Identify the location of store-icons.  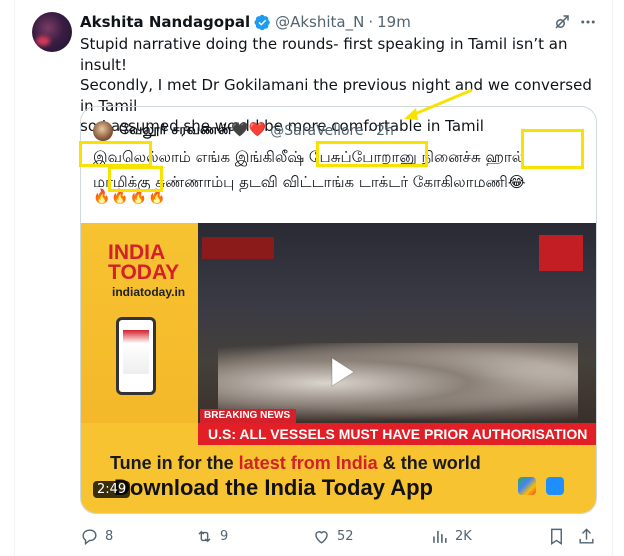
(541, 486).